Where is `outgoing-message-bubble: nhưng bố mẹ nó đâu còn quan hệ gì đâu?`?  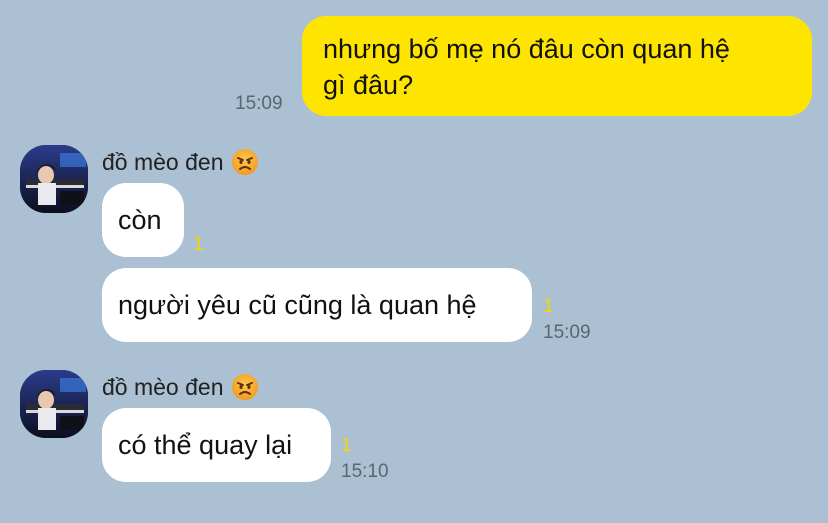
outgoing-message-bubble: nhưng bố mẹ nó đâu còn quan hệ gì đâu? is located at coordinates (557, 66).